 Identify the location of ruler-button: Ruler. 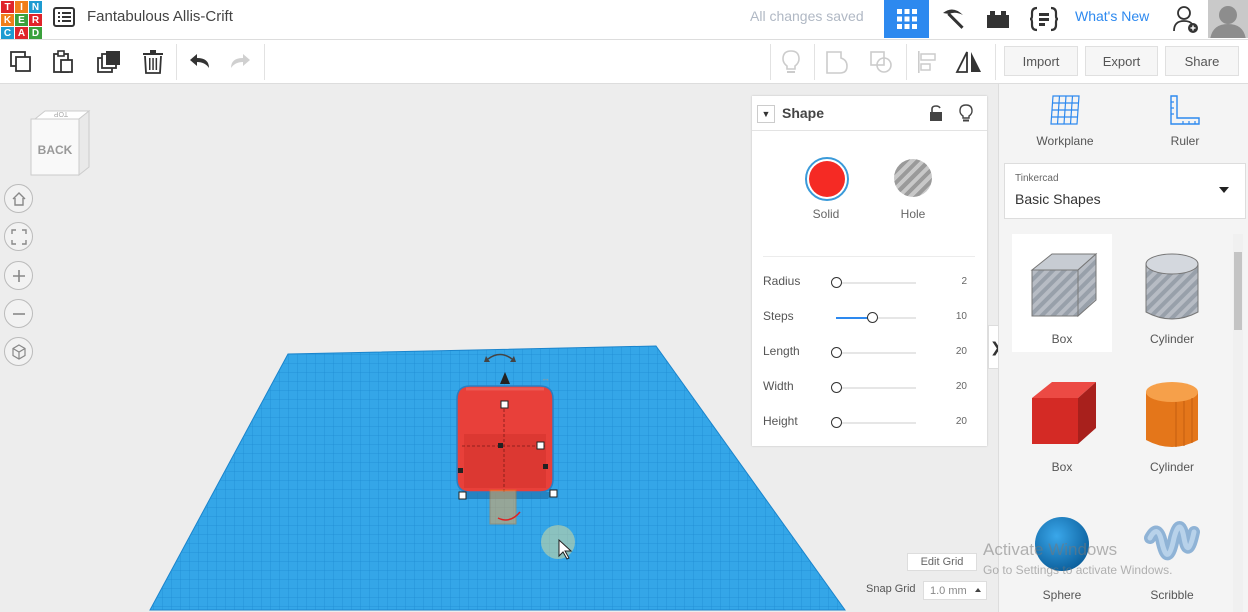
(1185, 124).